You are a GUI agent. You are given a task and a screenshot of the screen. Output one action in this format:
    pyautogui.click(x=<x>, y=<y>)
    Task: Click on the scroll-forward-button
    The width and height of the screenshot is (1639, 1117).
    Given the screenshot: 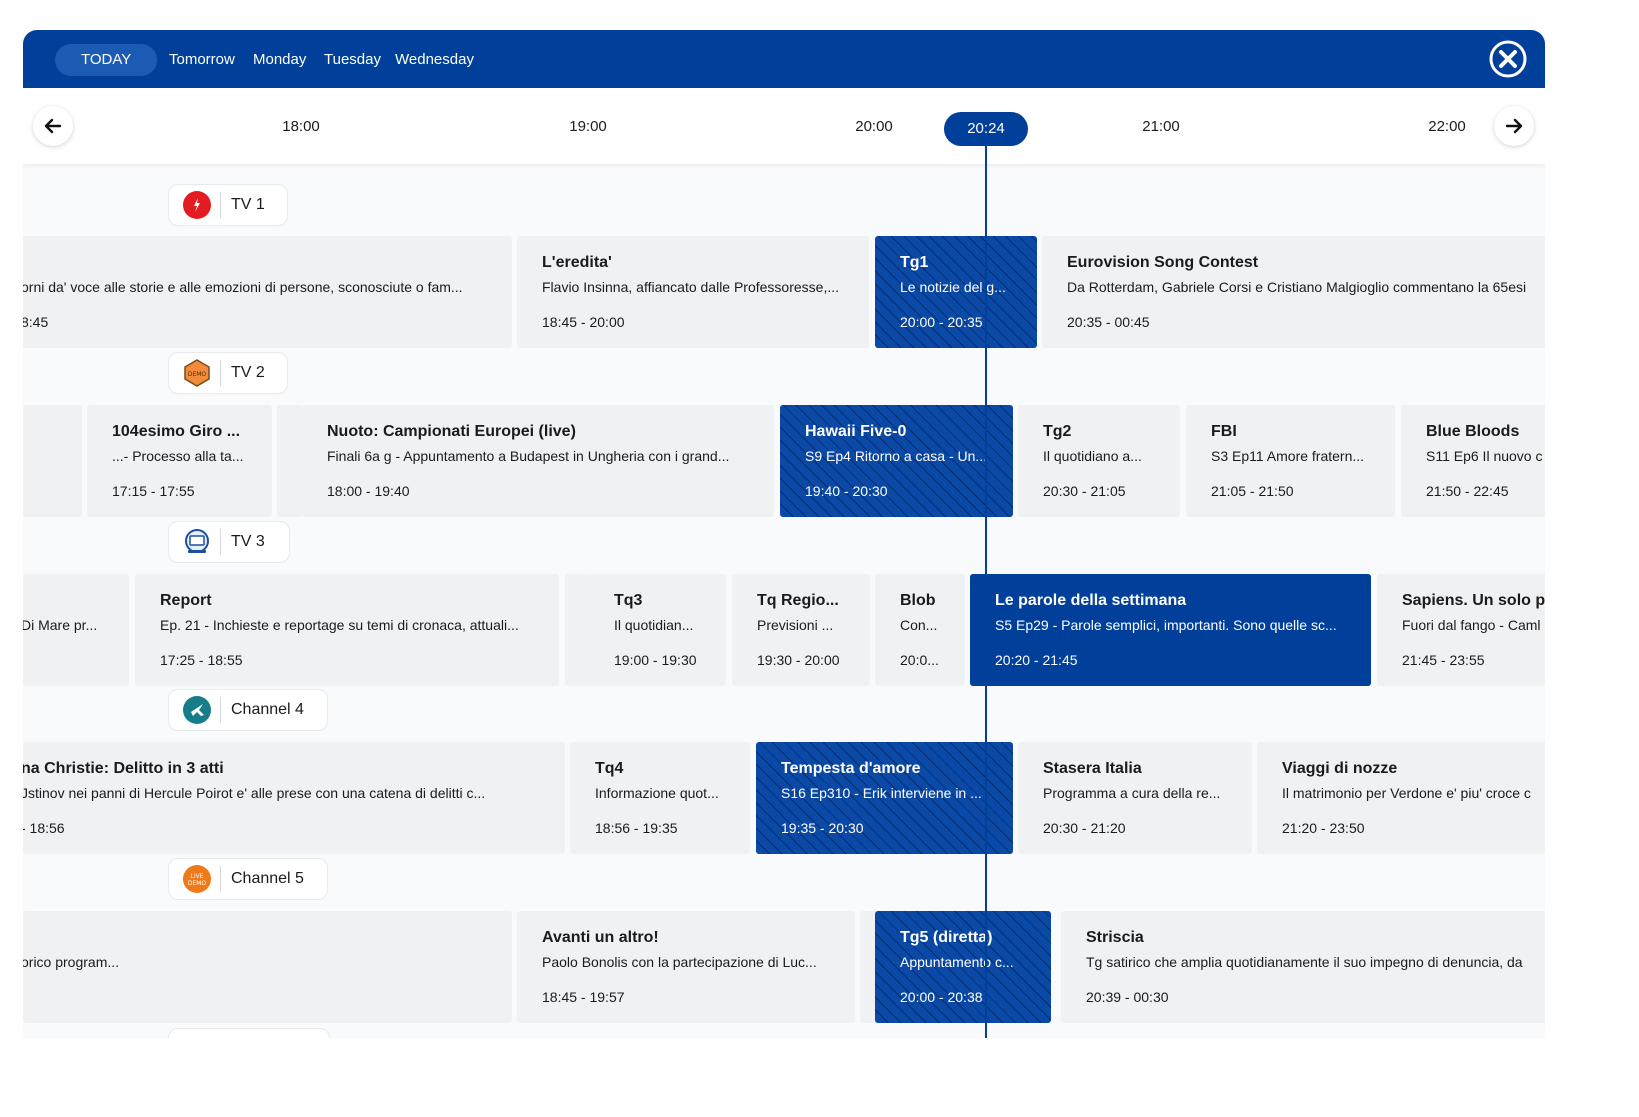 What is the action you would take?
    pyautogui.click(x=1514, y=126)
    